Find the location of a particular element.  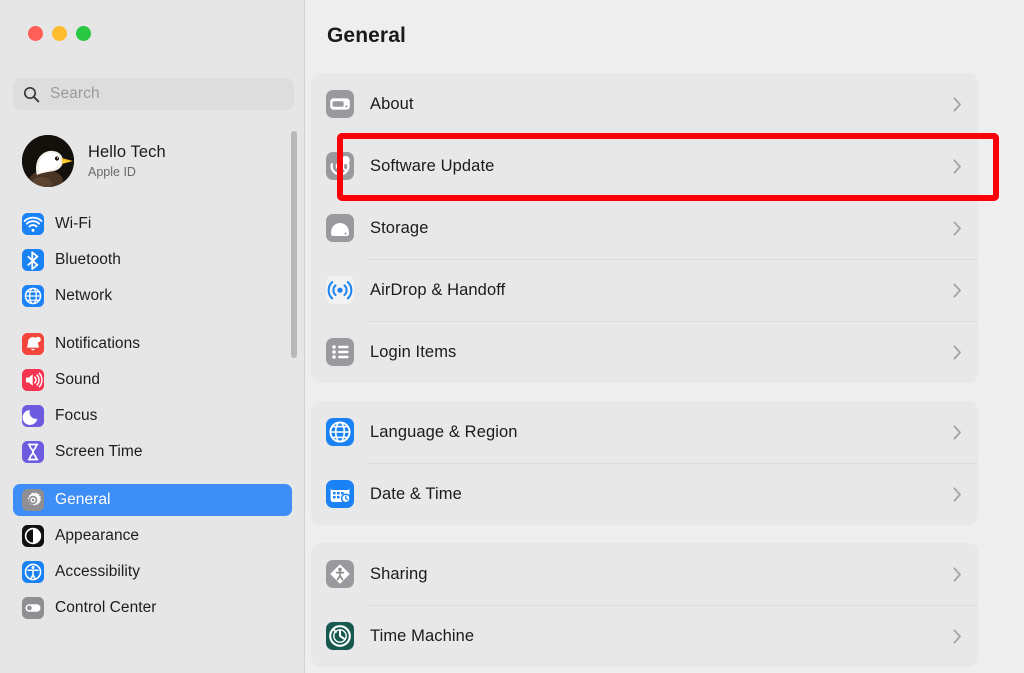

sidebar-item-label: Accessibility is located at coordinates (98, 571).